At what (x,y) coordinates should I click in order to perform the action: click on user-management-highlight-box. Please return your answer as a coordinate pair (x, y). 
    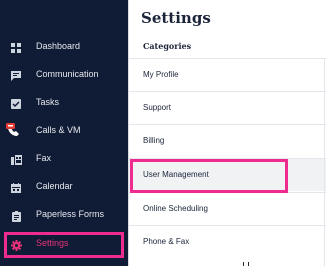
    Looking at the image, I should click on (209, 176).